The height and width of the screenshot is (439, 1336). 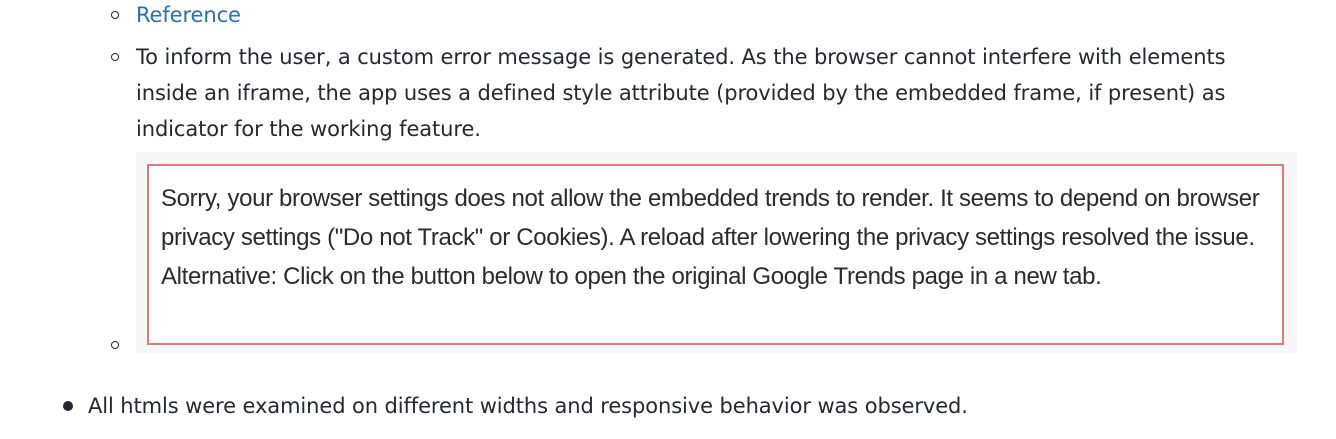 What do you see at coordinates (68, 406) in the screenshot?
I see `disc-bullet` at bounding box center [68, 406].